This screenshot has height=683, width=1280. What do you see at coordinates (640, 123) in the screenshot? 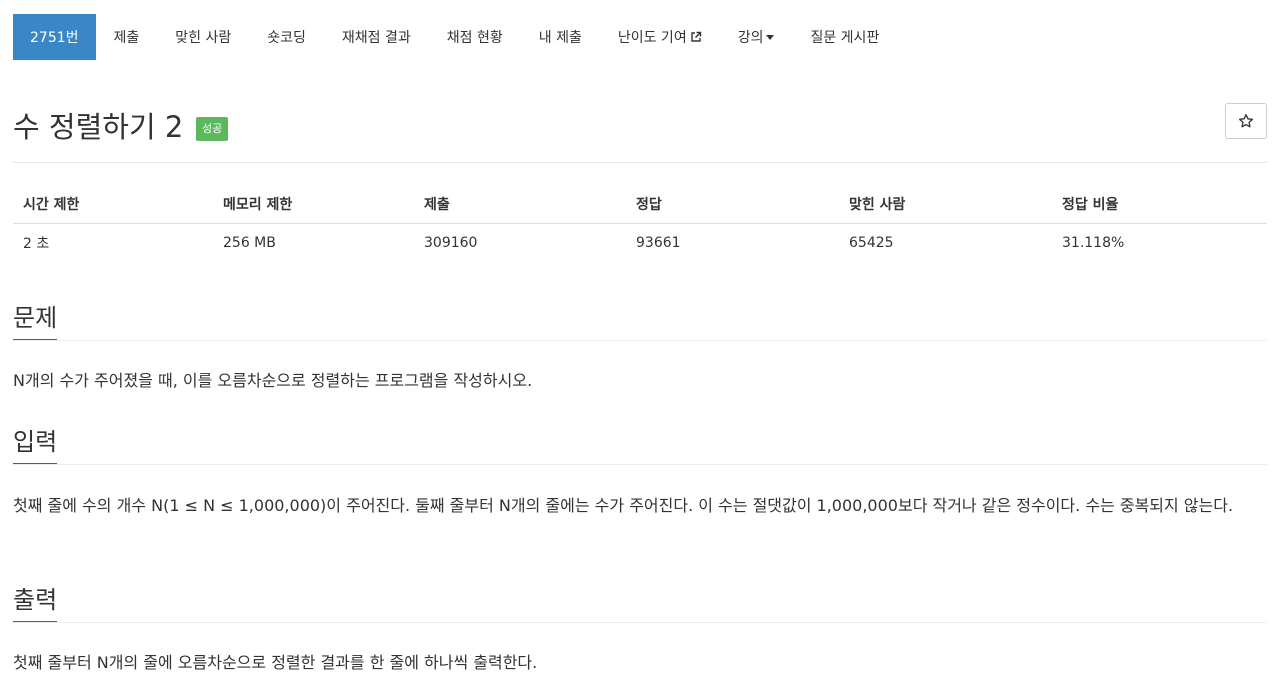
I see `problem-header: 수 정렬하기 2 성공` at bounding box center [640, 123].